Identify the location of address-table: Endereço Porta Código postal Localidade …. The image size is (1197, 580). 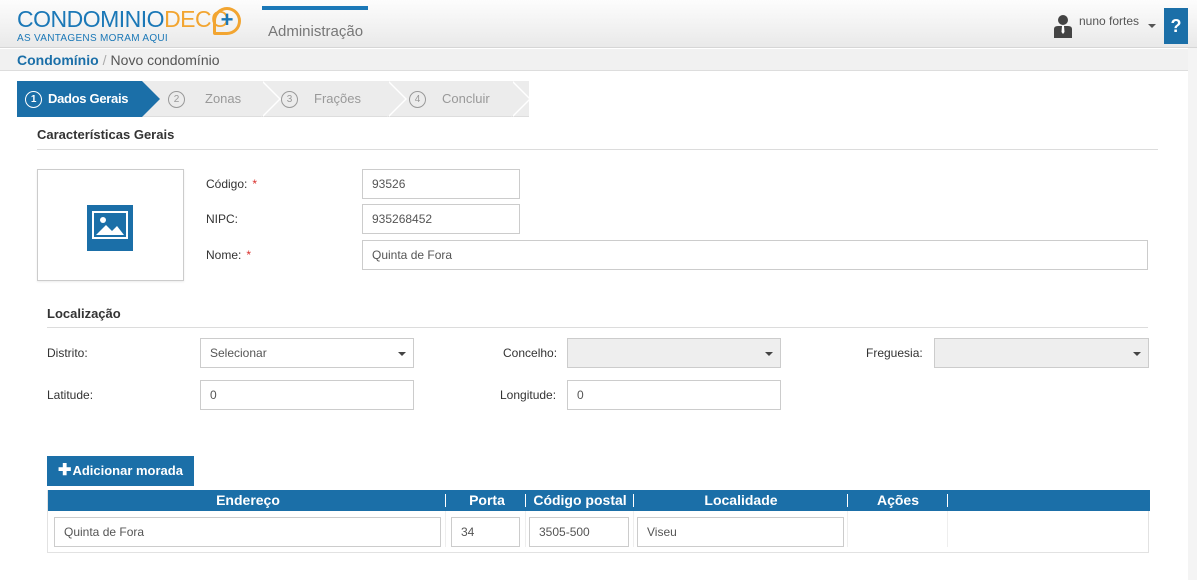
(598, 521).